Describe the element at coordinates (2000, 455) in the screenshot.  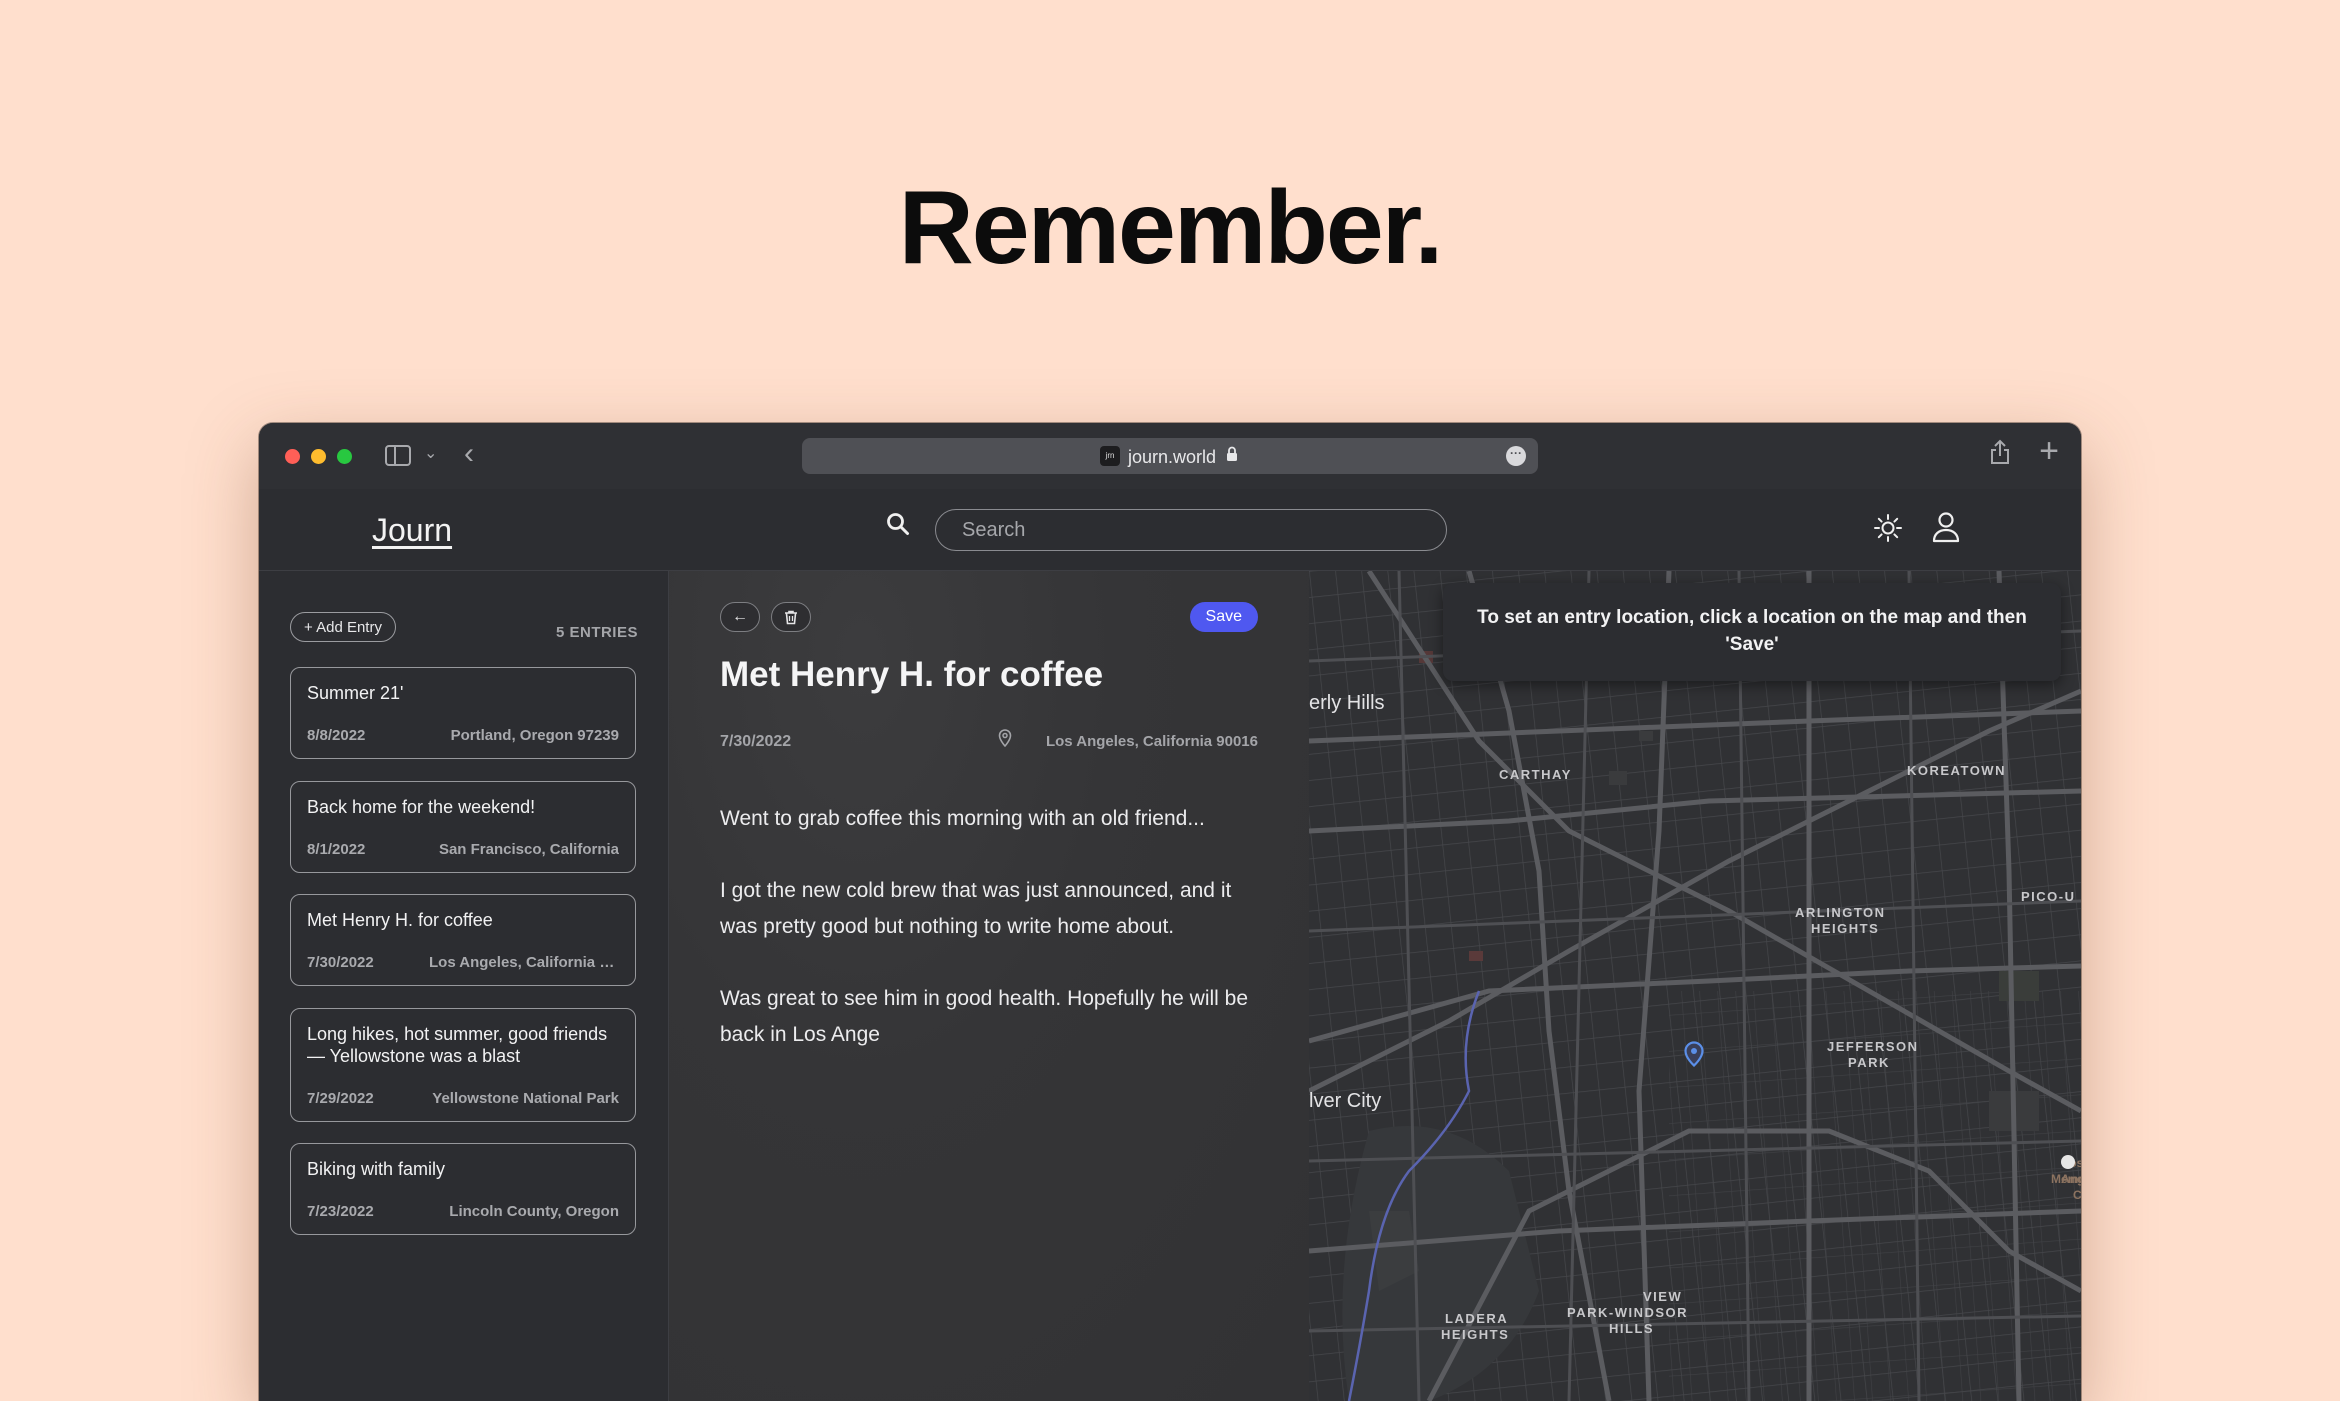
I see `share-icon` at that location.